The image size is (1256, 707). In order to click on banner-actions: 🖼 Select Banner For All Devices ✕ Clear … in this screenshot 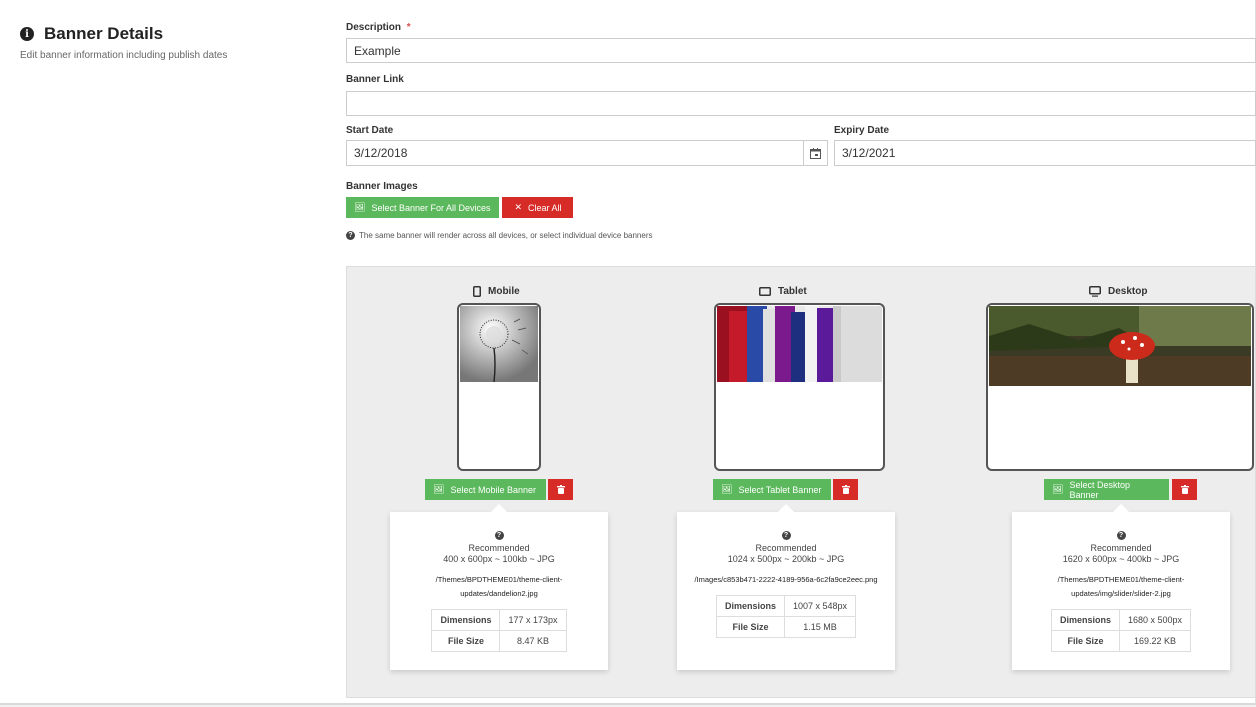, I will do `click(801, 207)`.